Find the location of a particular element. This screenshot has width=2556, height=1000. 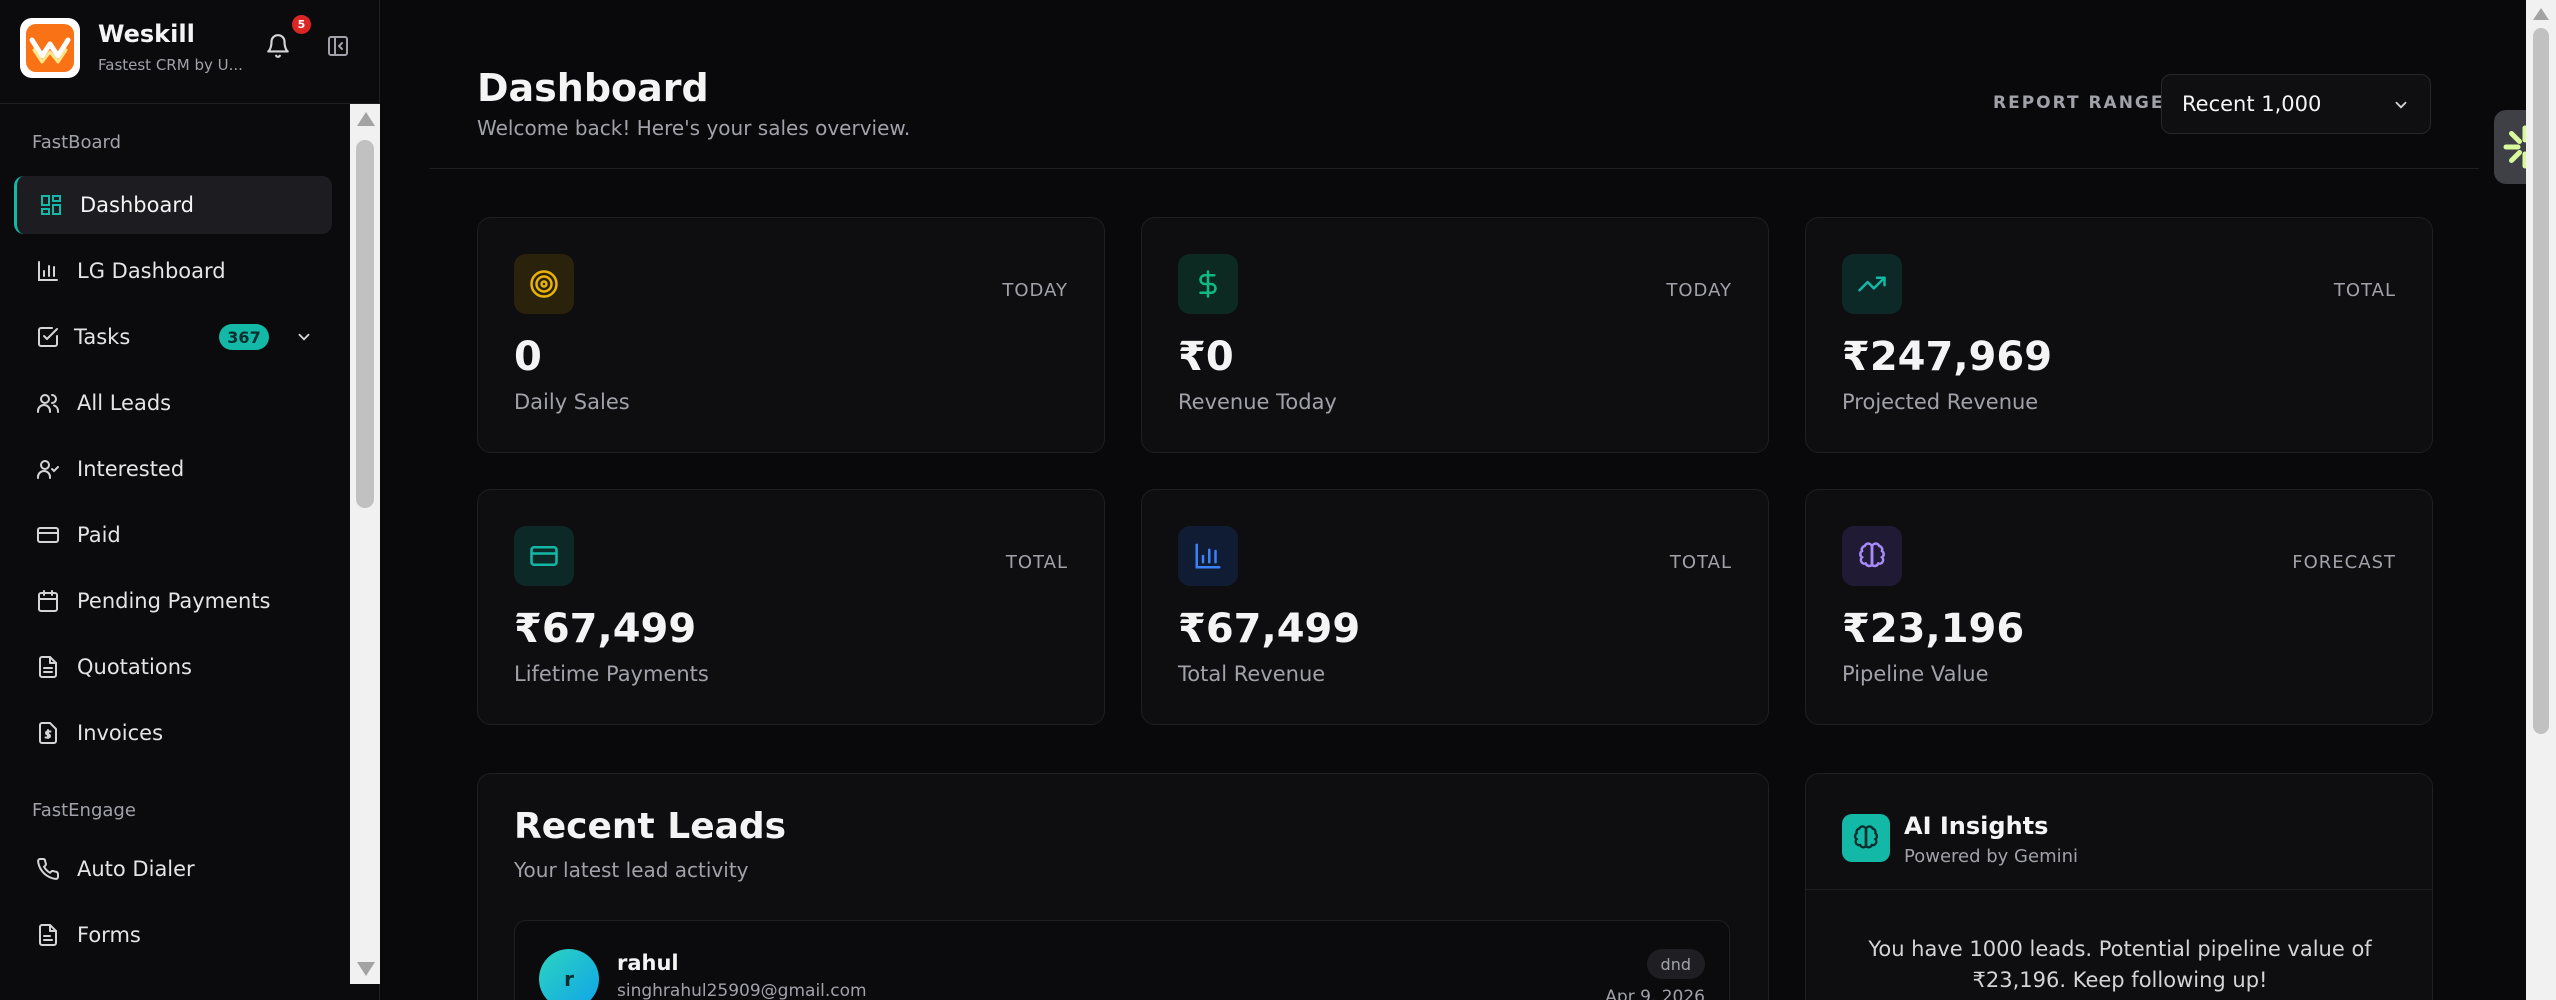

notification-count-badge: 5 is located at coordinates (301, 24).